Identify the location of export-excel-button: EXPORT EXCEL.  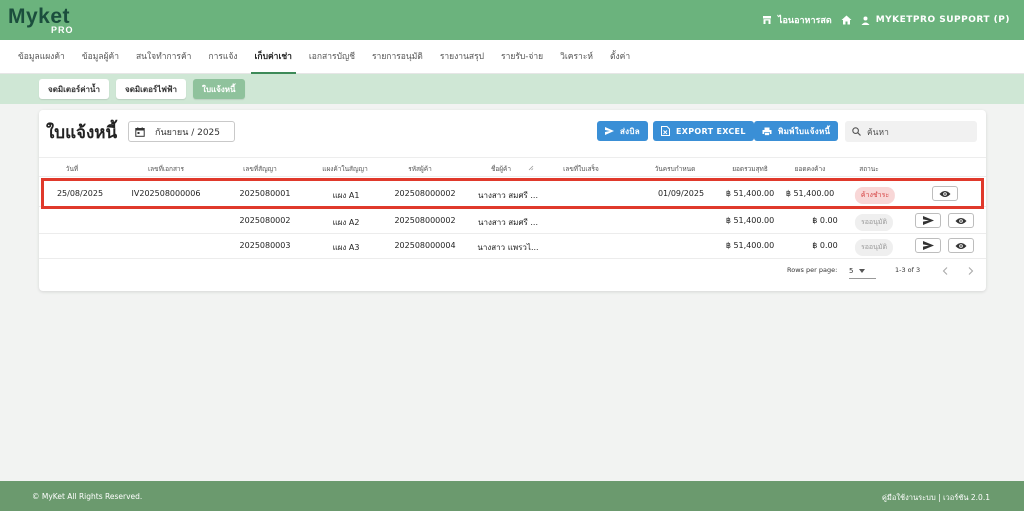
(703, 131).